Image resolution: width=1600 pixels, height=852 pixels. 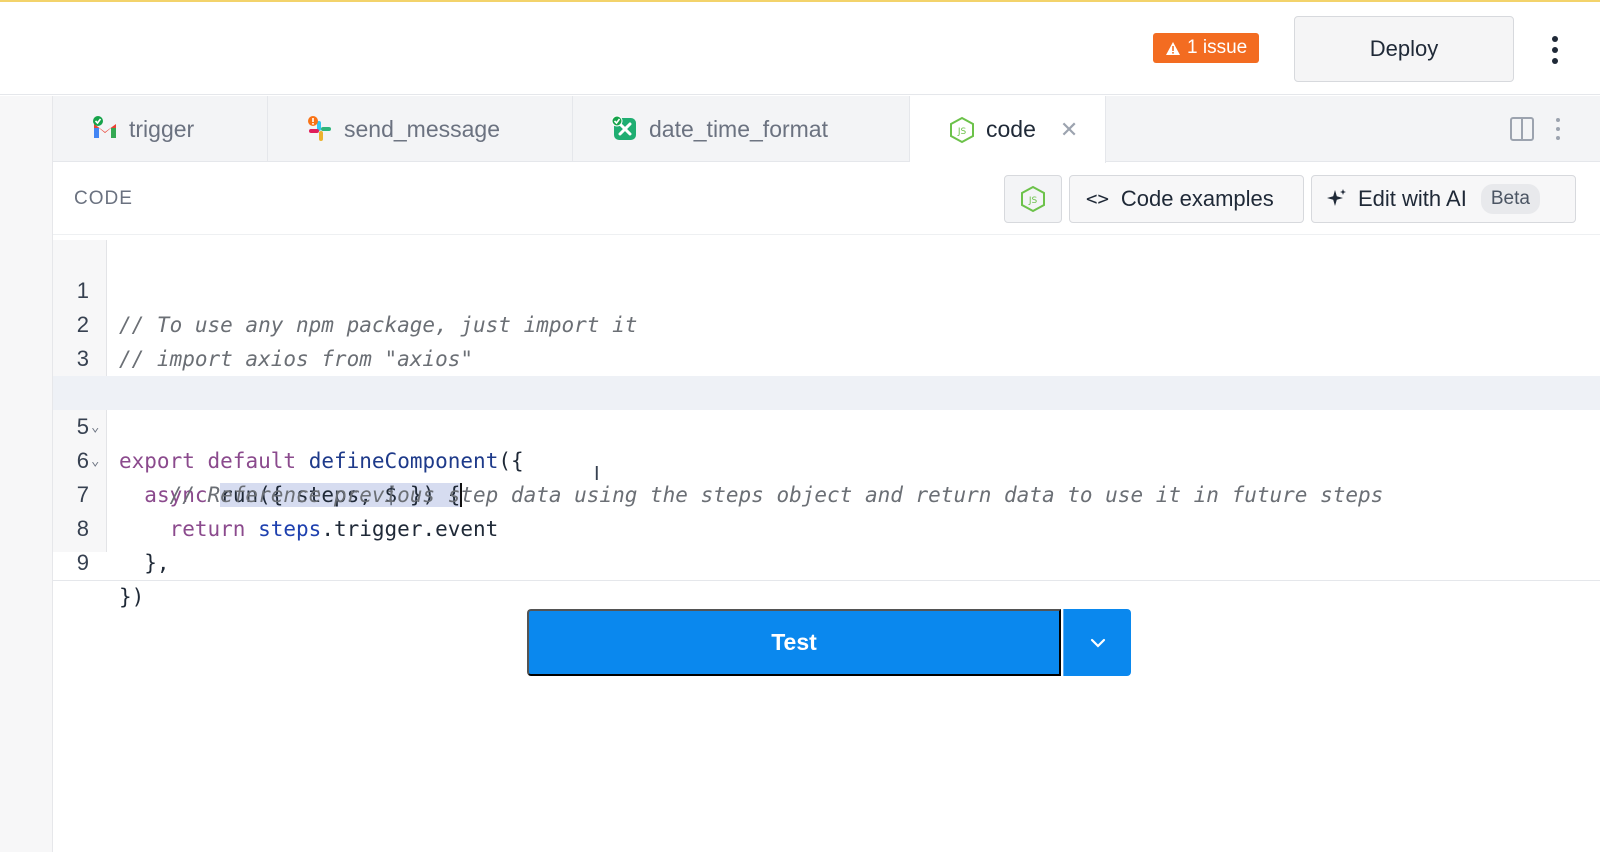 What do you see at coordinates (738, 128) in the screenshot?
I see `tab-label: date_time_format` at bounding box center [738, 128].